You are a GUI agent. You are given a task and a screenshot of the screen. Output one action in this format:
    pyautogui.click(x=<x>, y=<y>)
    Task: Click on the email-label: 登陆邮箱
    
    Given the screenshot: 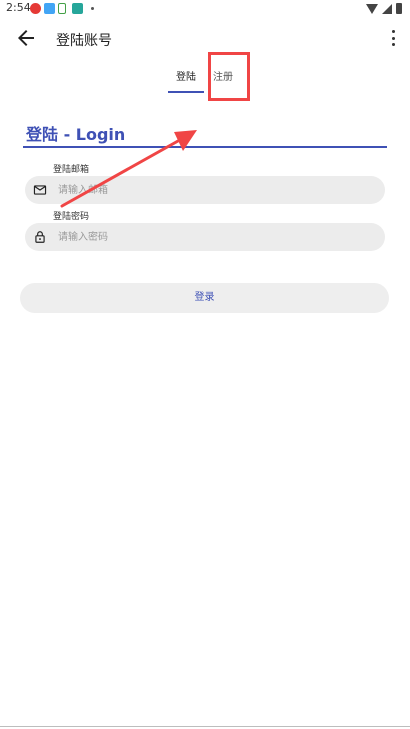 What is the action you would take?
    pyautogui.click(x=71, y=170)
    